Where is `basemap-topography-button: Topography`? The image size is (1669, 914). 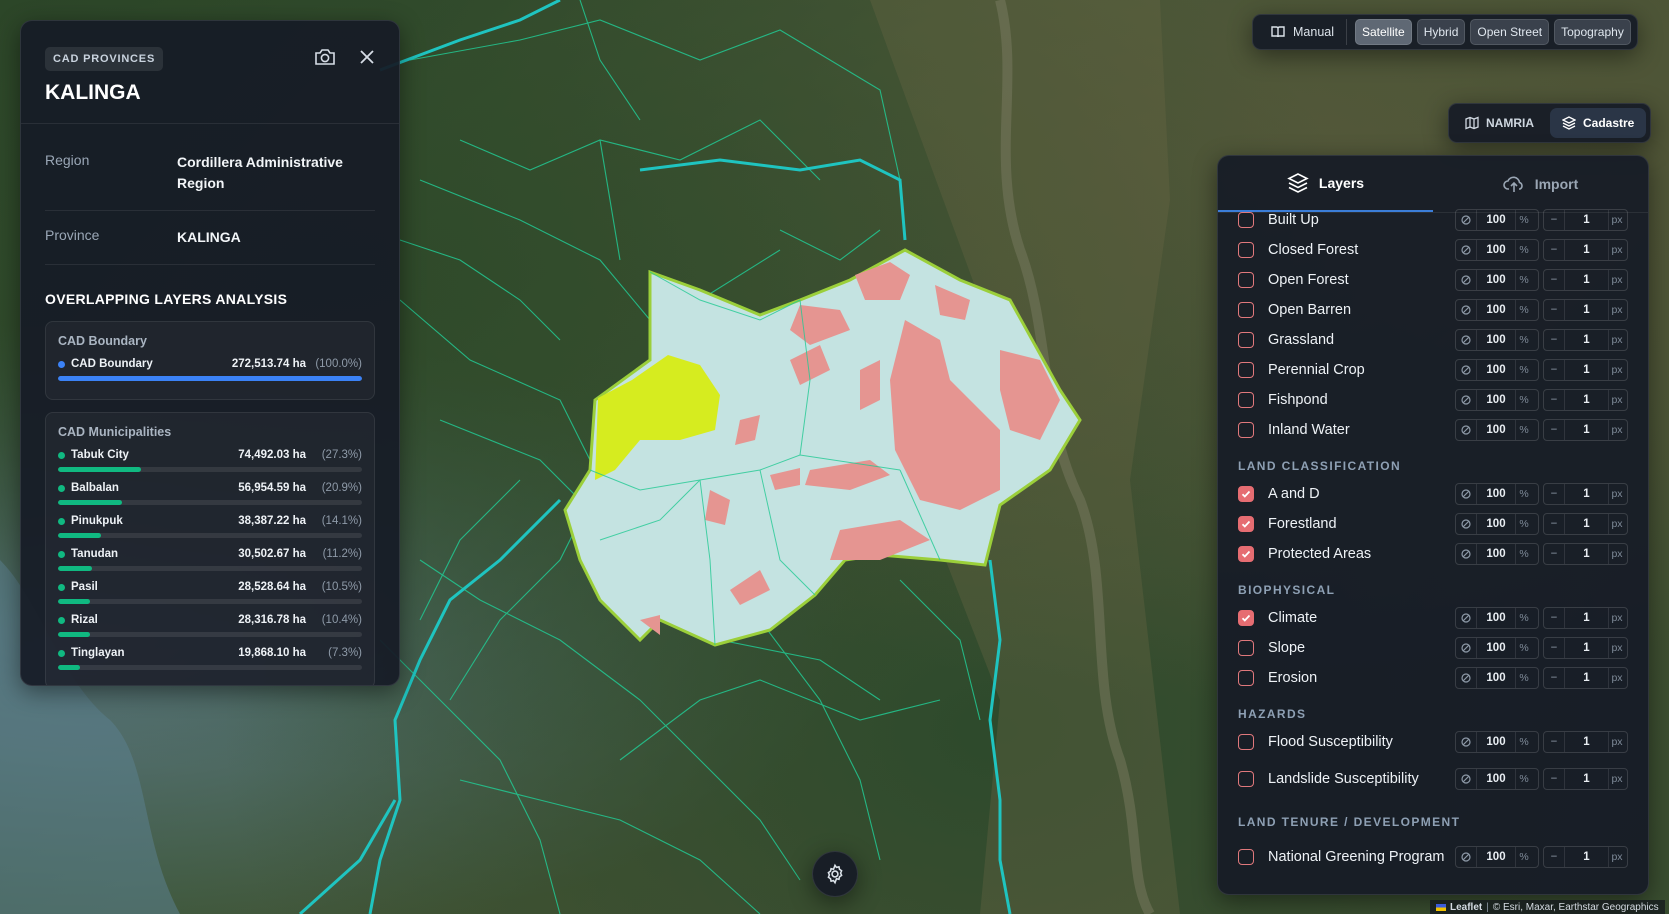
basemap-topography-button: Topography is located at coordinates (1592, 32).